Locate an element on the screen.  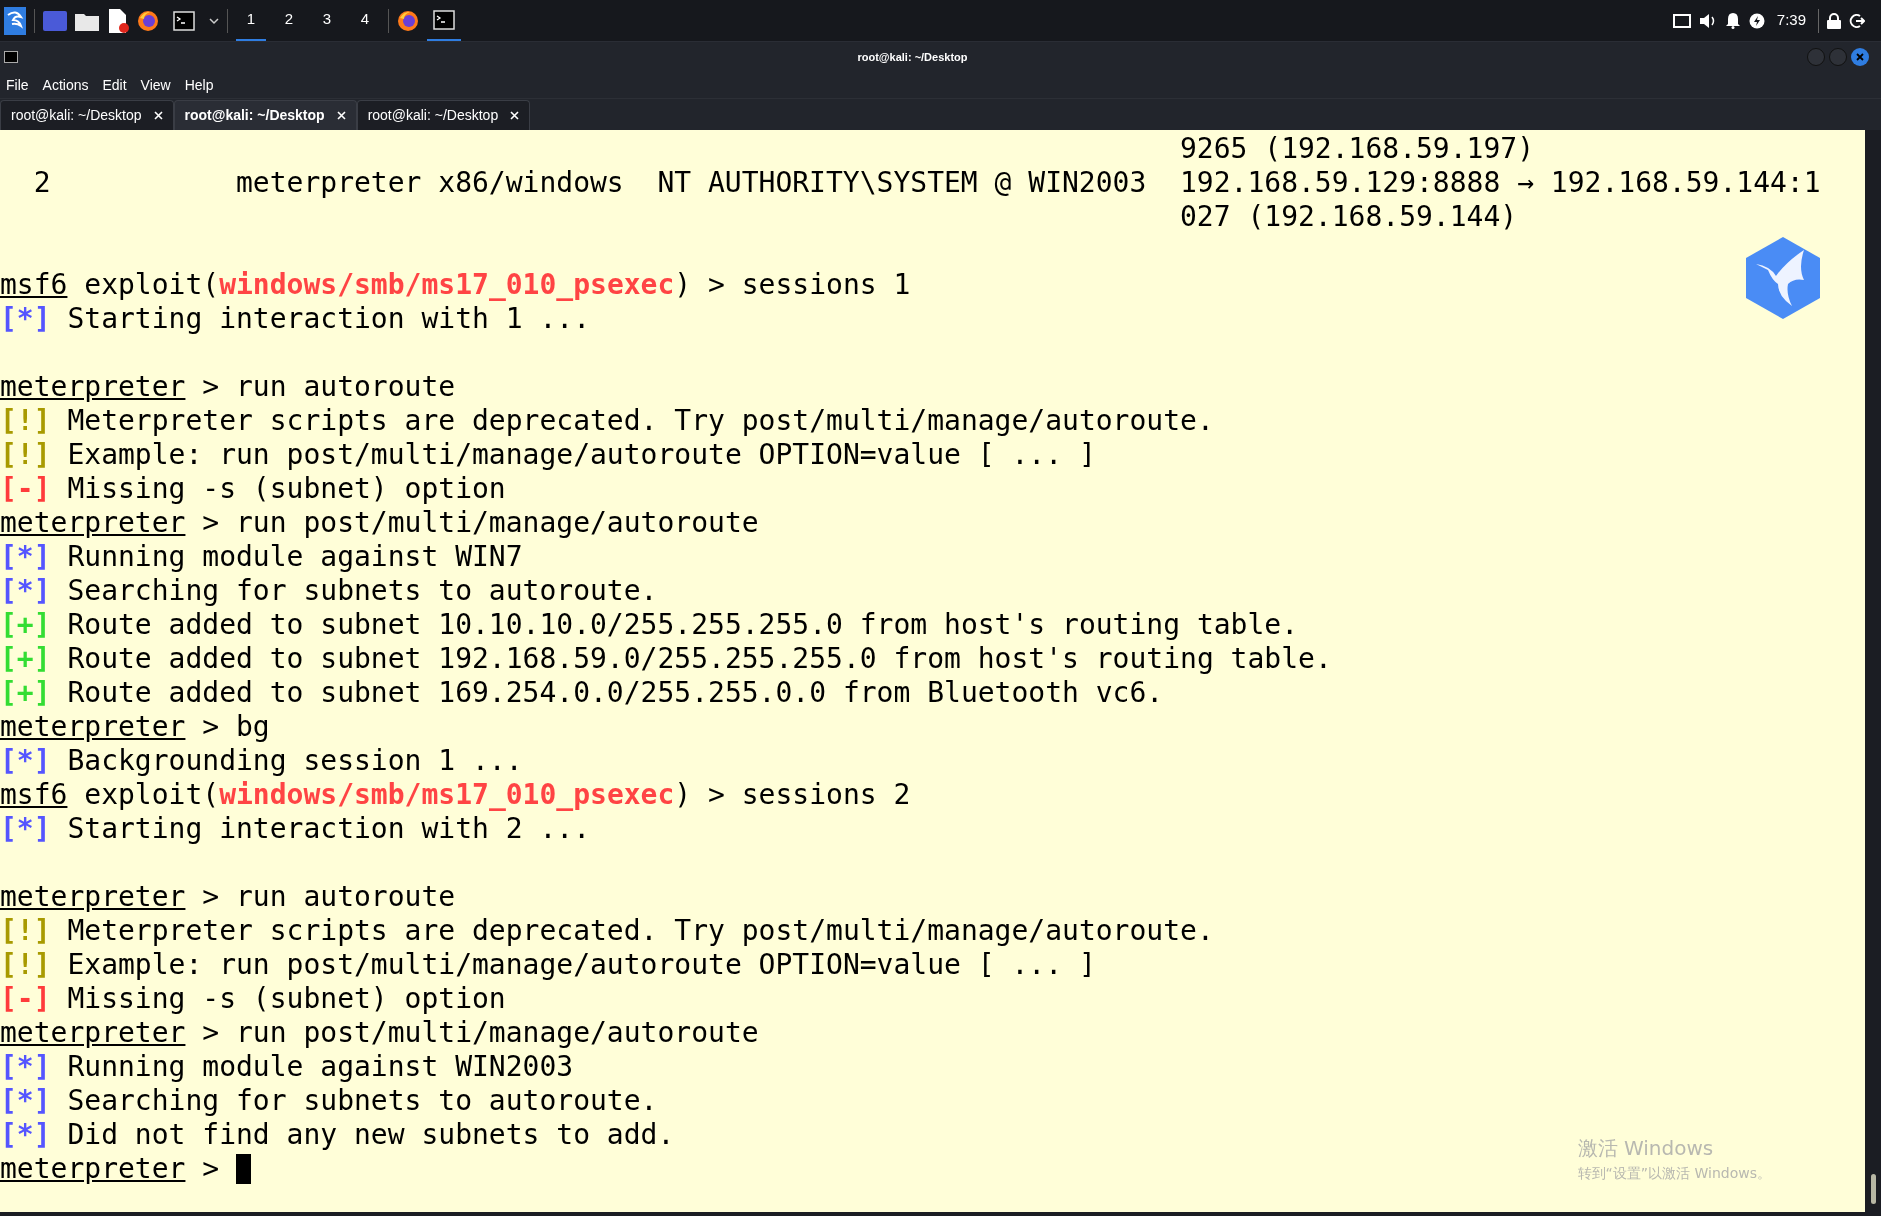
session-type: meterpreter x86/windows is located at coordinates (430, 183).